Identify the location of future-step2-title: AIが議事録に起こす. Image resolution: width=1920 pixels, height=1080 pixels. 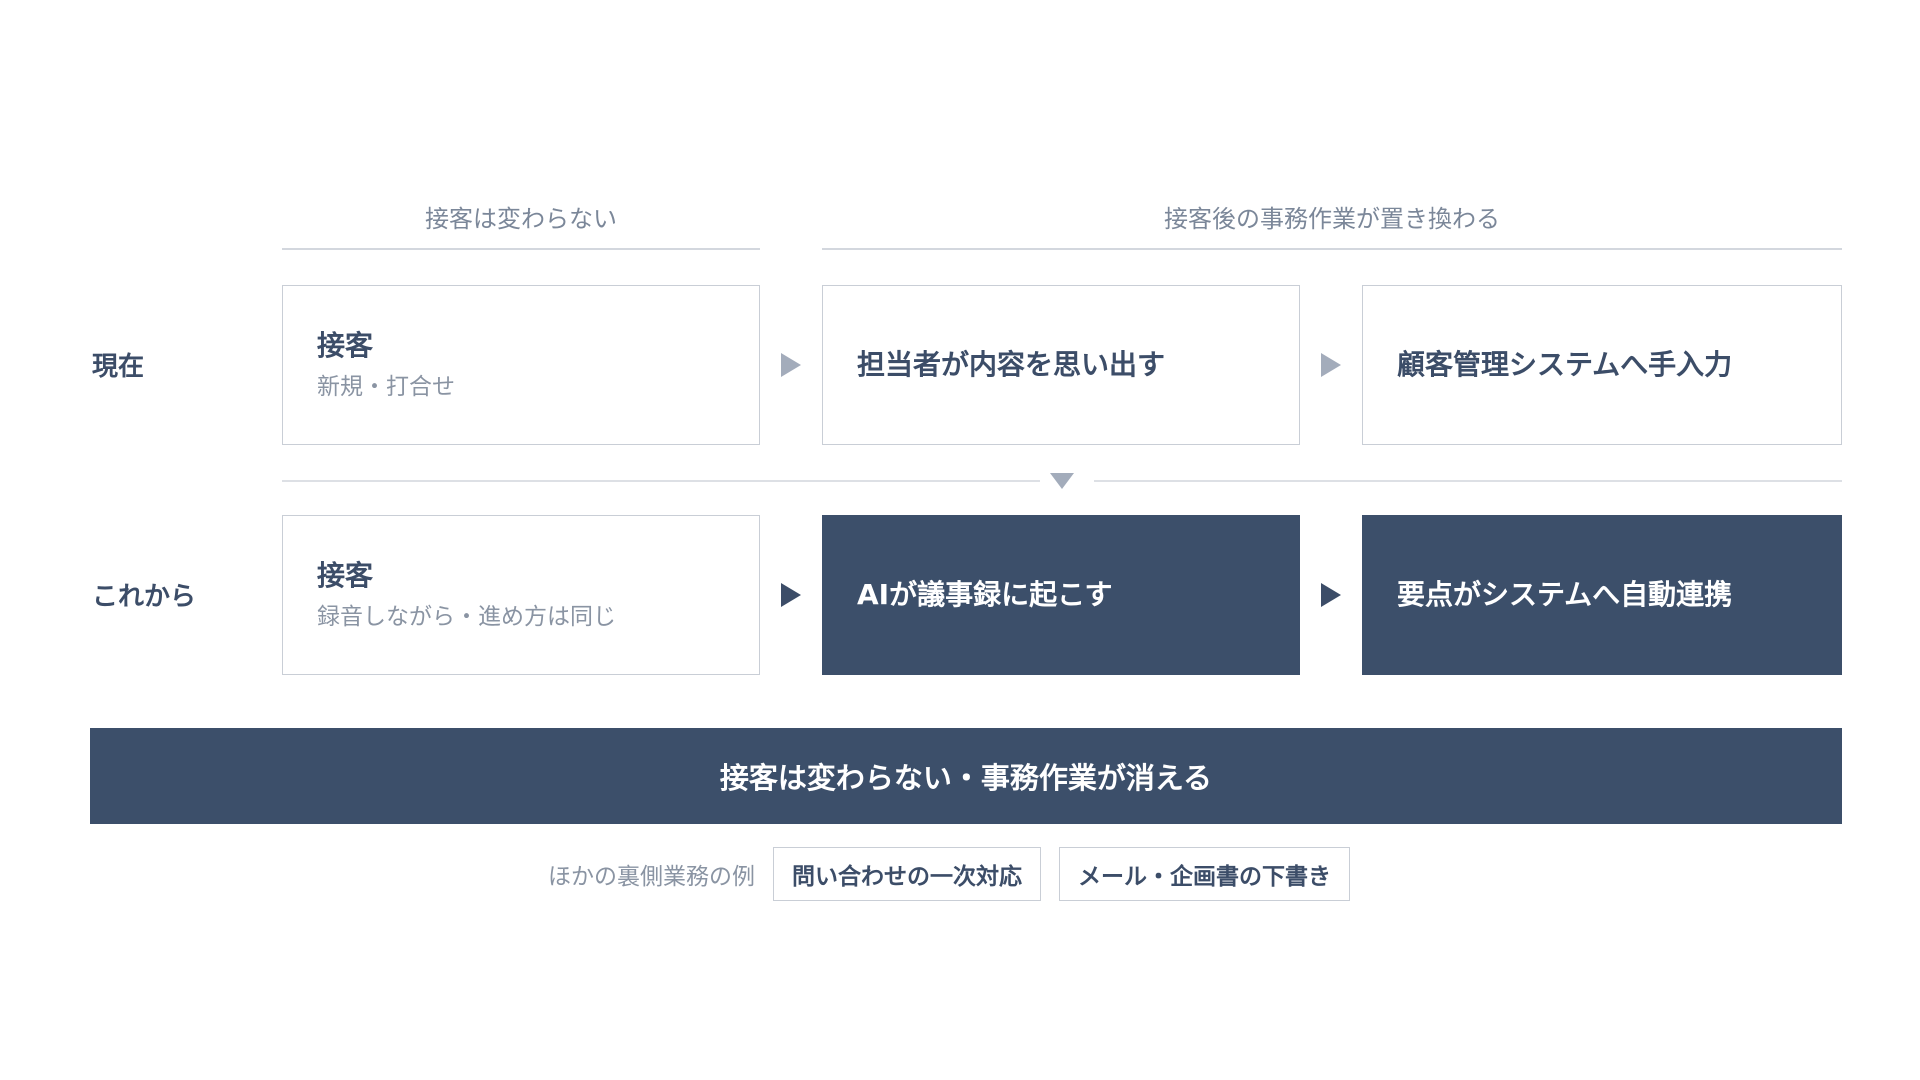
(985, 594).